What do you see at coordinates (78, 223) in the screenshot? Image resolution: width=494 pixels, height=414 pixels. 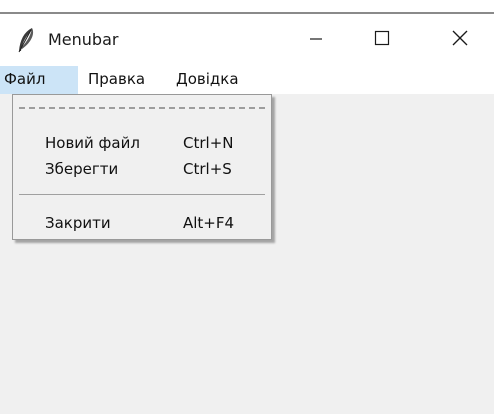 I see `menu-item-label: Закрити` at bounding box center [78, 223].